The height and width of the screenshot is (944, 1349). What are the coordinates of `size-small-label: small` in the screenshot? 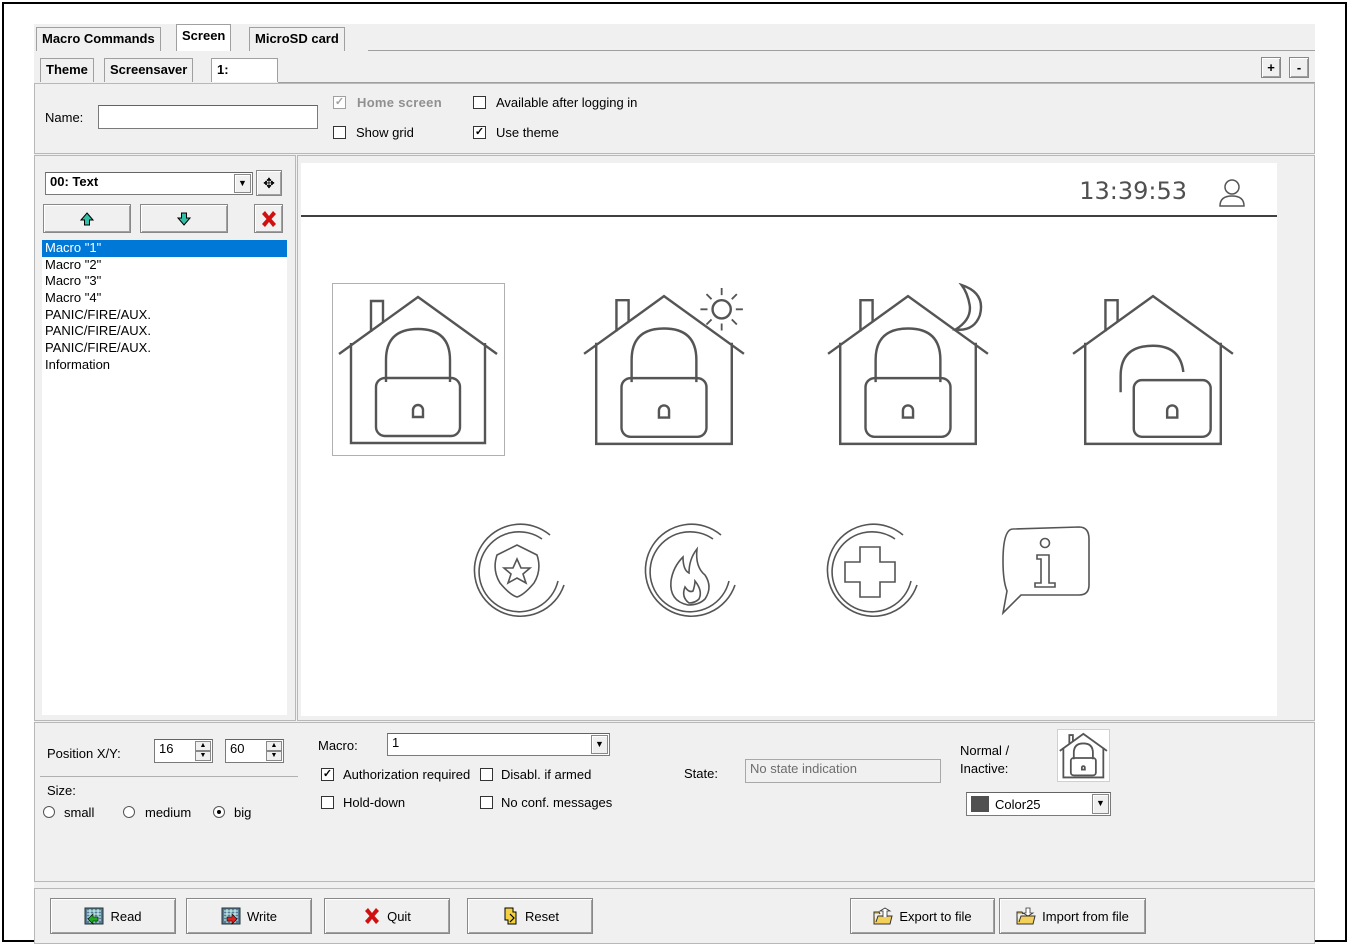 It's located at (79, 812).